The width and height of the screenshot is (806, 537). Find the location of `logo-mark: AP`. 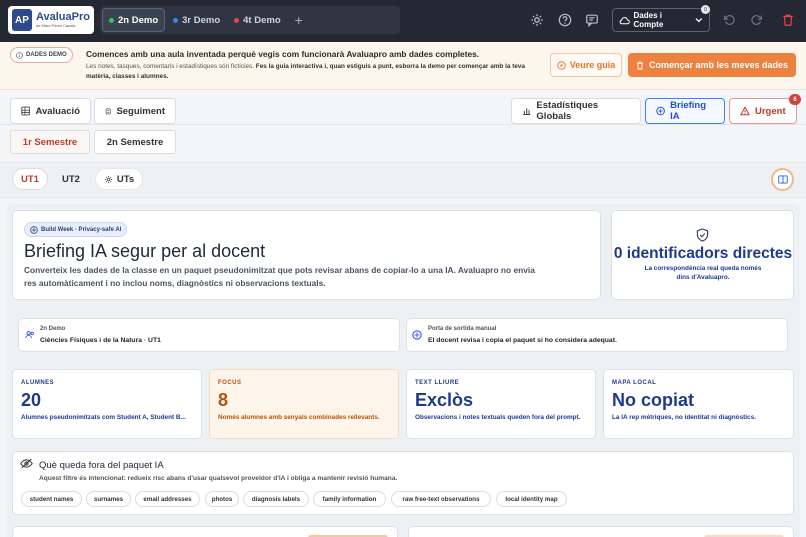

logo-mark: AP is located at coordinates (22, 20).